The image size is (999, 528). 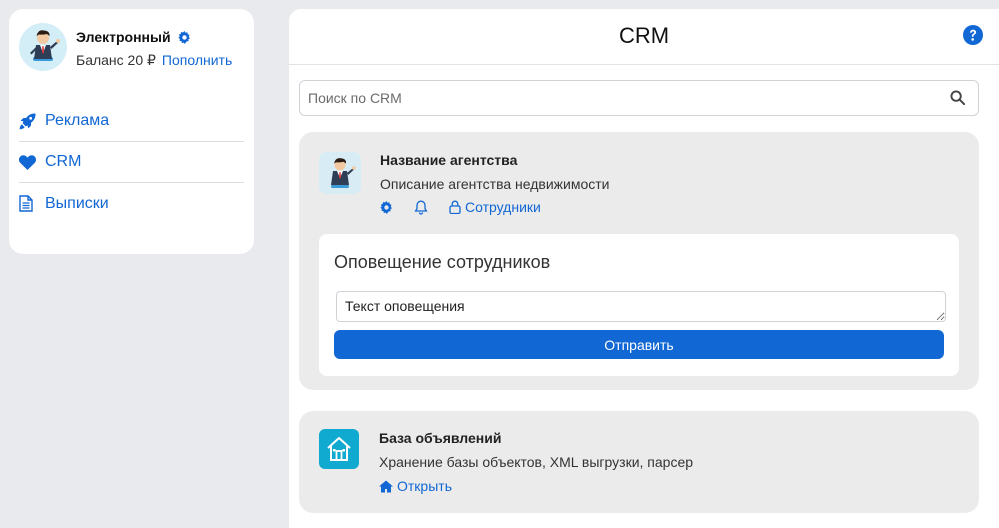 I want to click on heart-icon, so click(x=32, y=162).